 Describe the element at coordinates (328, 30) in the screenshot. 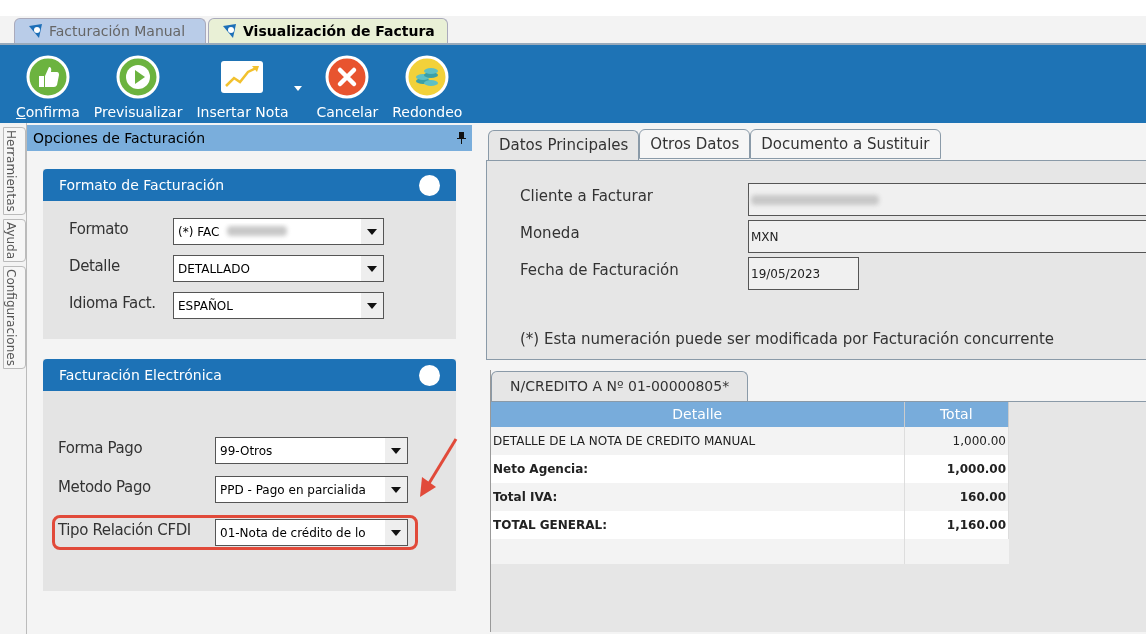

I see `document-tab: Visualización de Factura` at that location.